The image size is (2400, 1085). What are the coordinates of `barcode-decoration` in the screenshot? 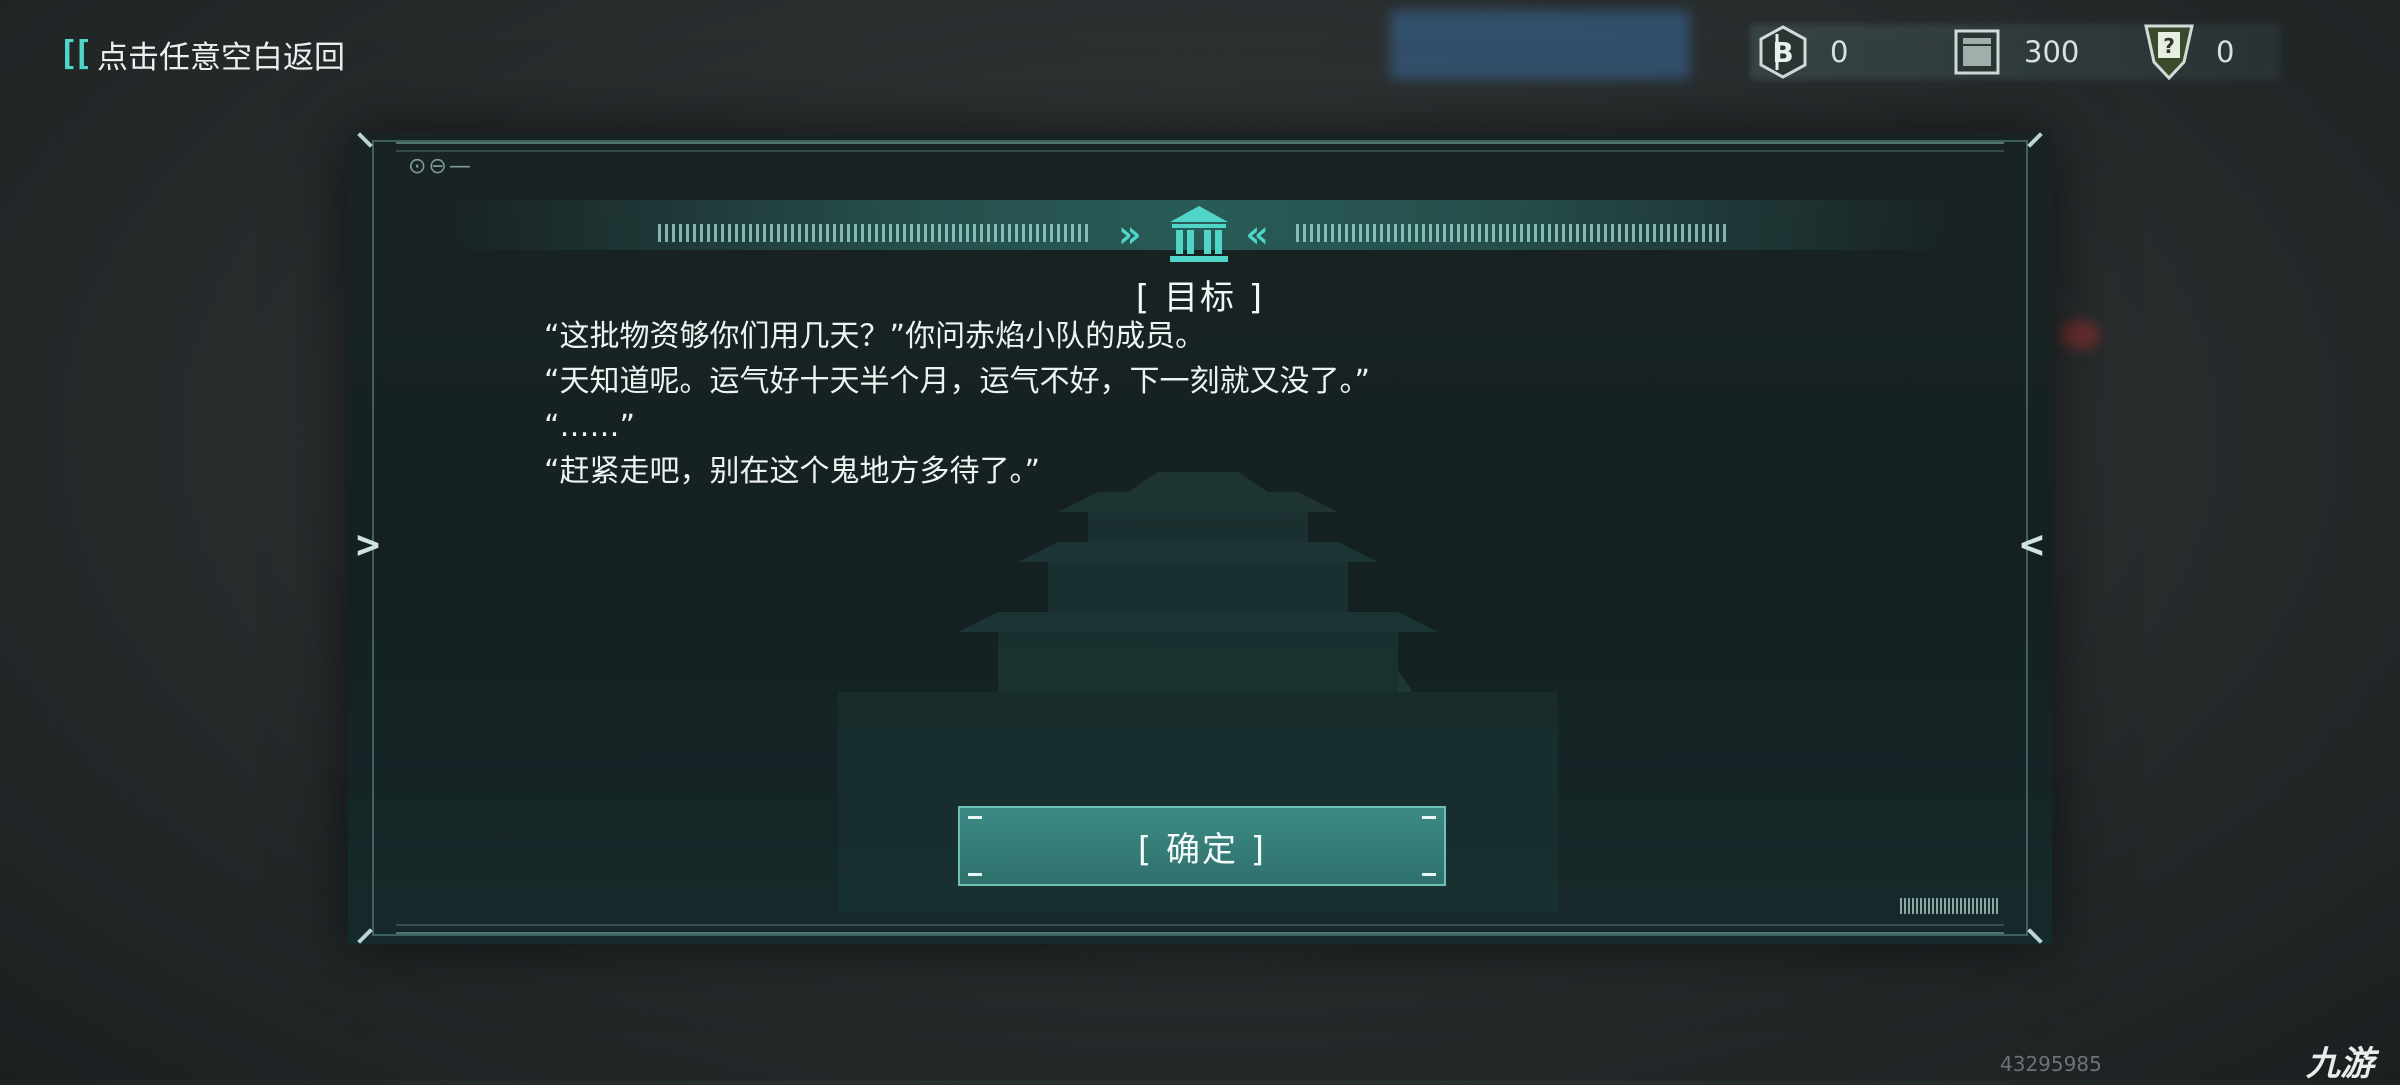 It's located at (1950, 906).